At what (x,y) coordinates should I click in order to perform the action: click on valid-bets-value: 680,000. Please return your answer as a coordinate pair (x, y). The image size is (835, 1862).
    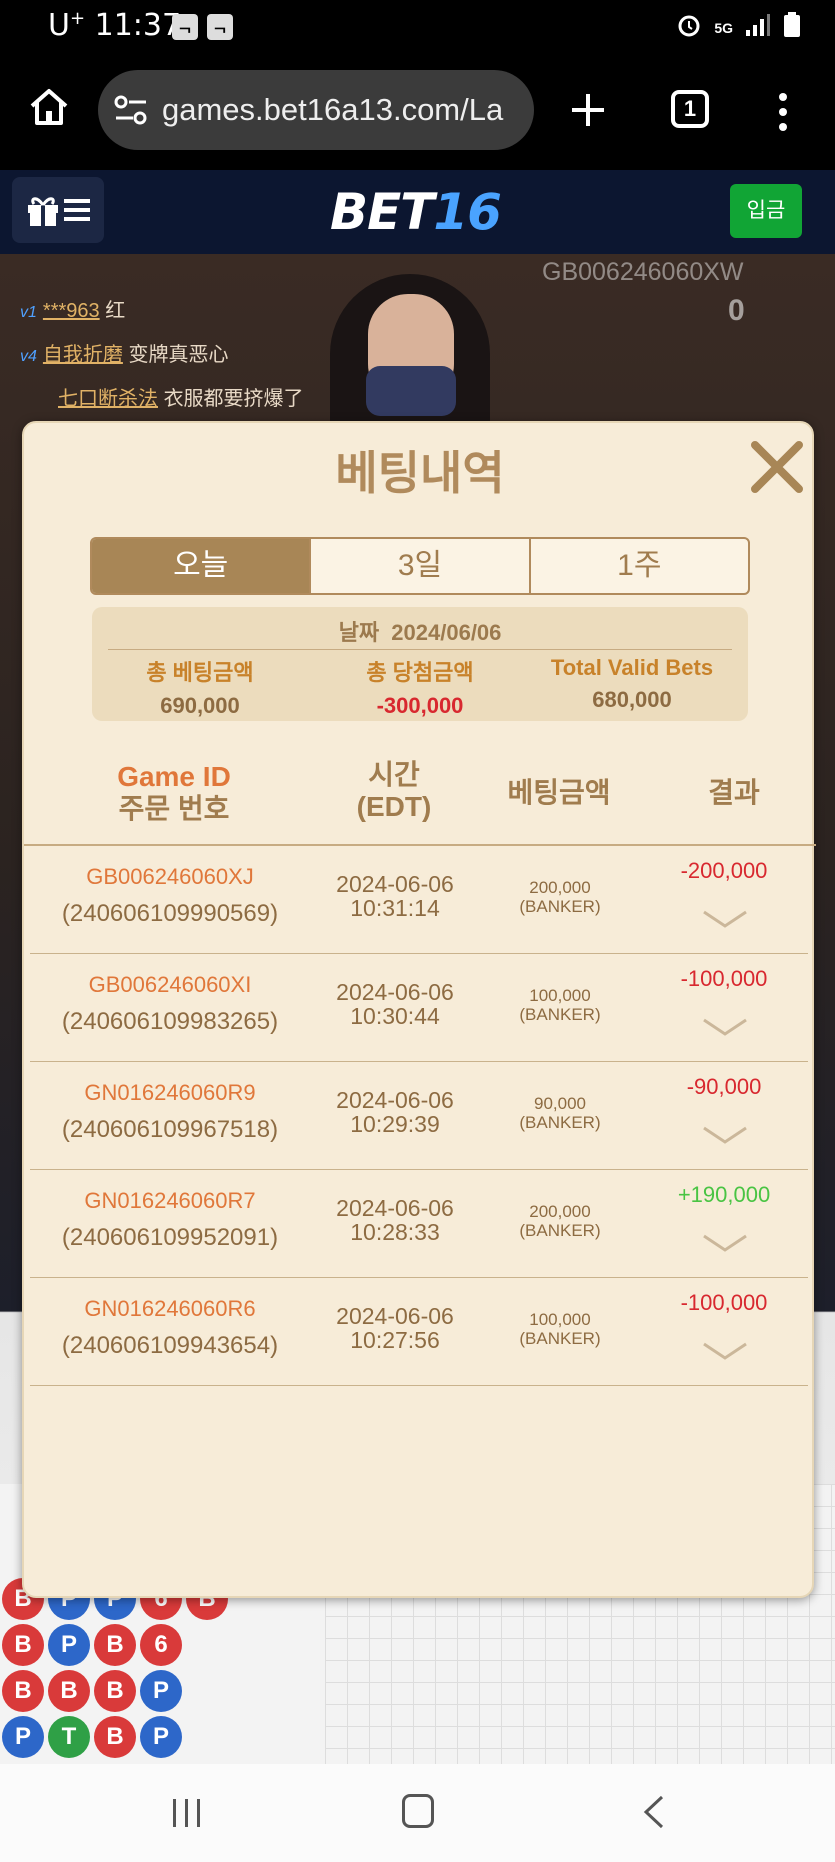
    Looking at the image, I should click on (632, 699).